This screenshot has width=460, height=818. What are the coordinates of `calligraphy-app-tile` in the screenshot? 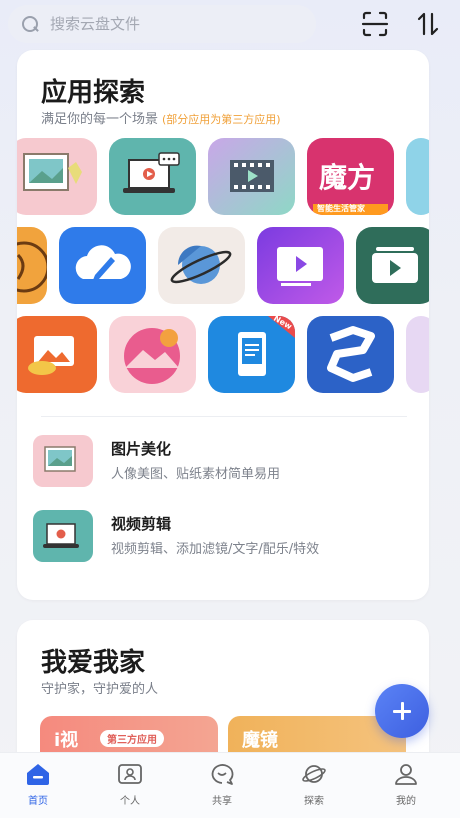 It's located at (32, 265).